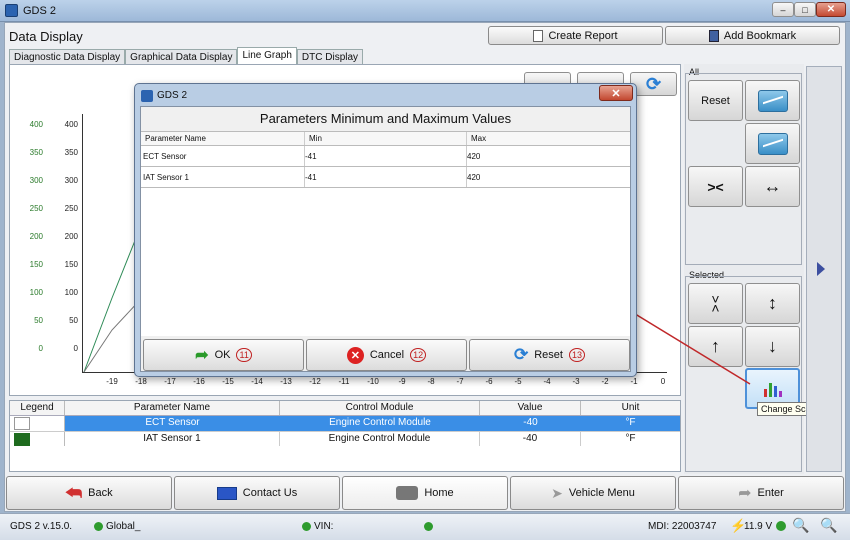 This screenshot has width=850, height=540. What do you see at coordinates (758, 526) in the screenshot?
I see `voltage-text: 11.9 V` at bounding box center [758, 526].